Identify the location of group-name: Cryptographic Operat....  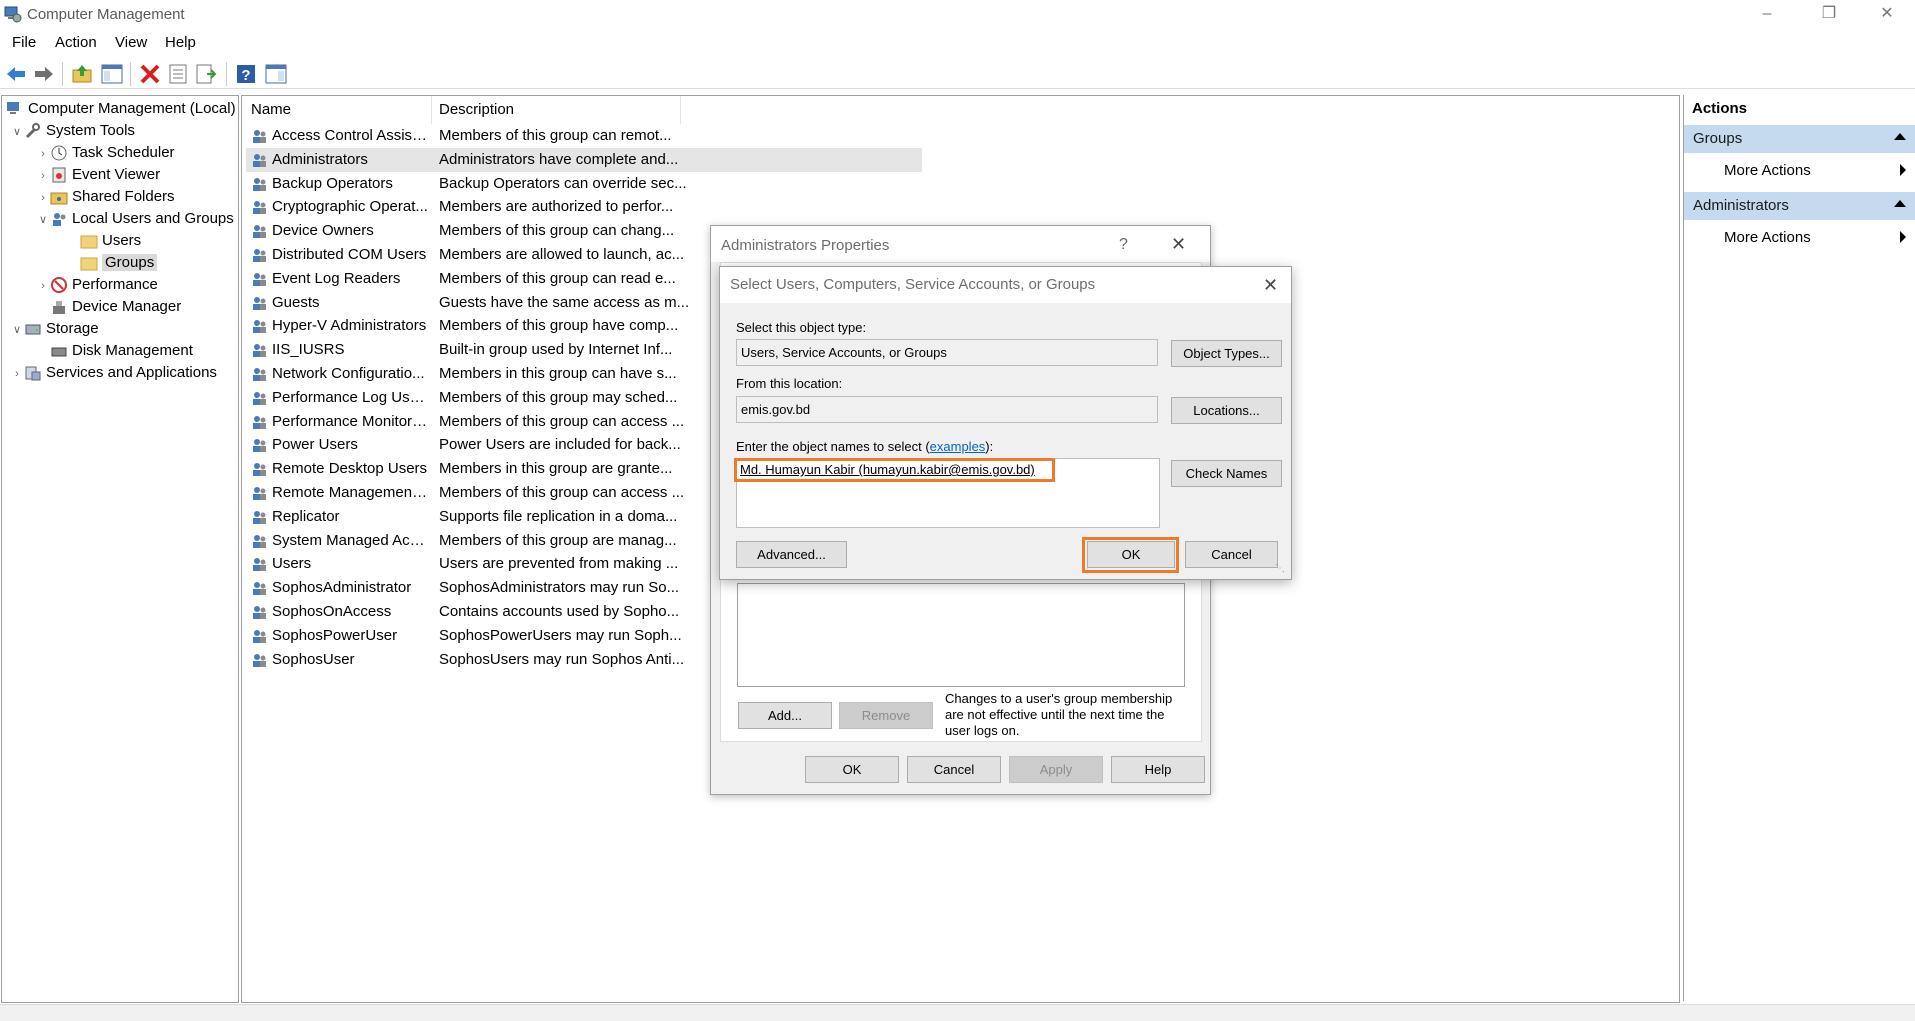
(350, 207).